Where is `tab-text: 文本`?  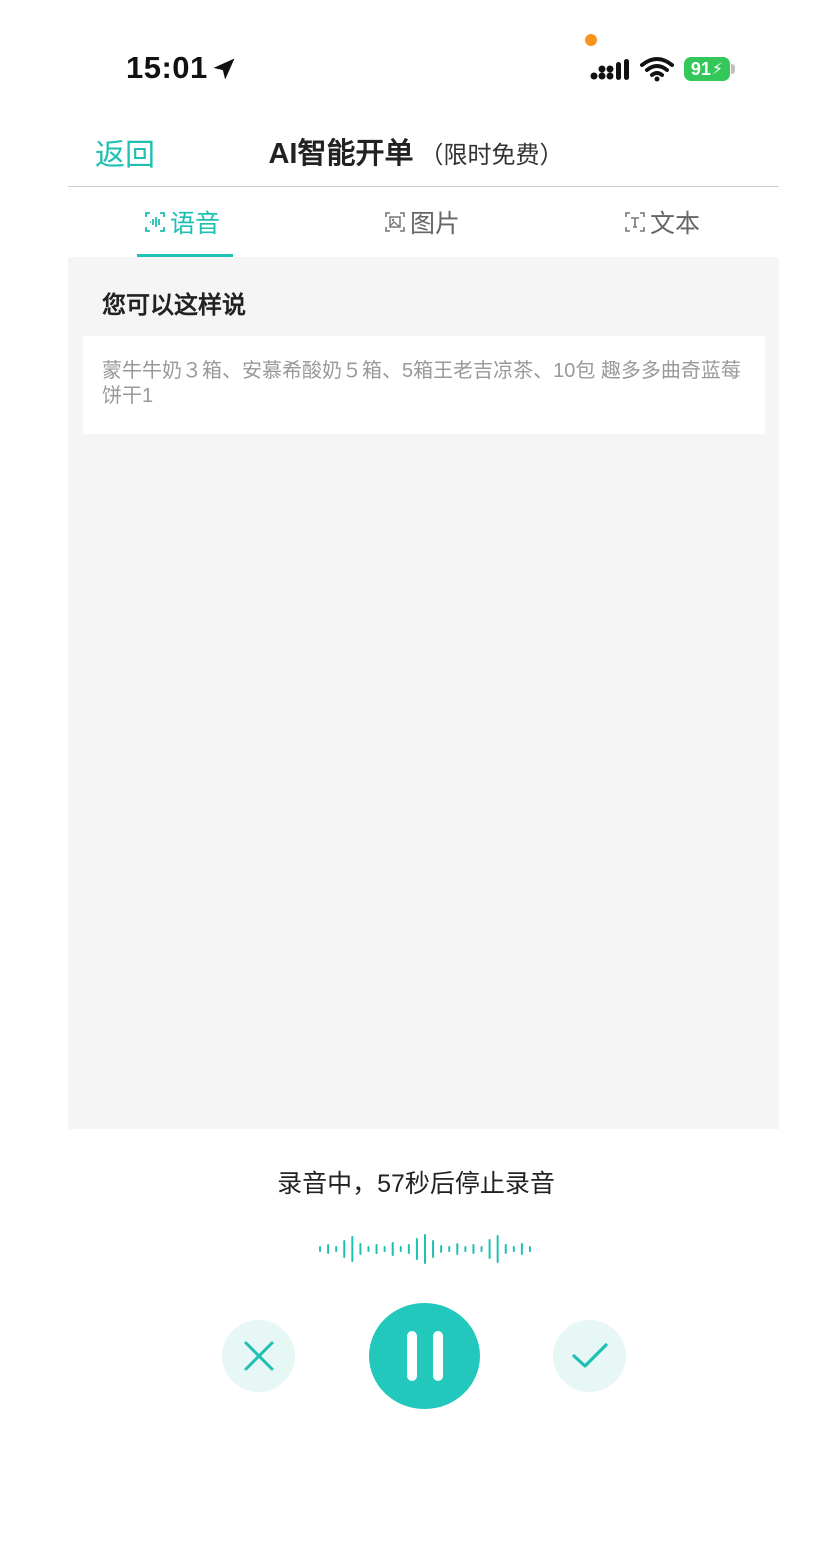 tab-text: 文本 is located at coordinates (662, 222).